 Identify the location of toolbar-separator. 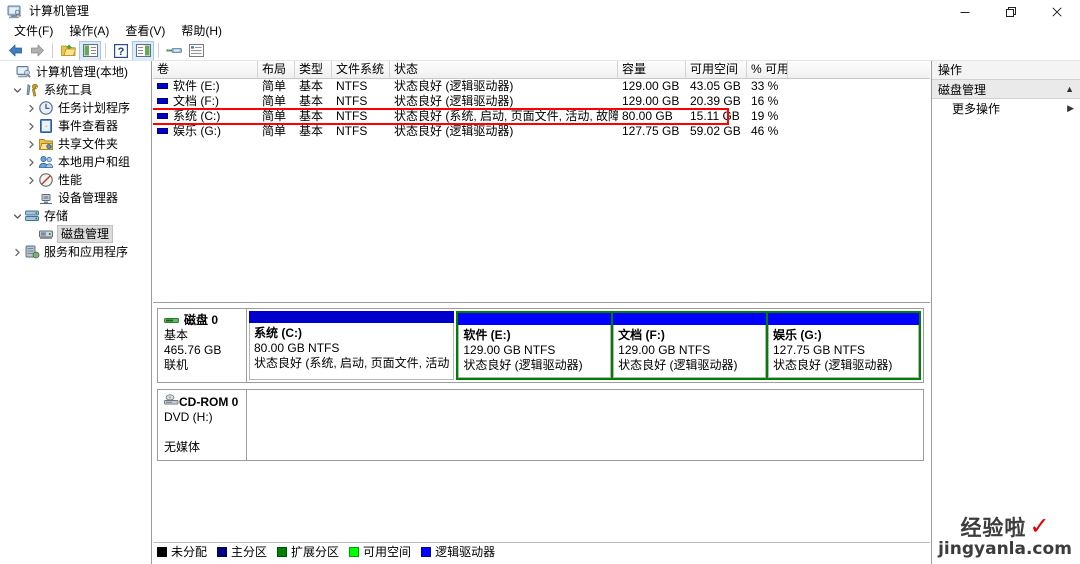
(52, 50).